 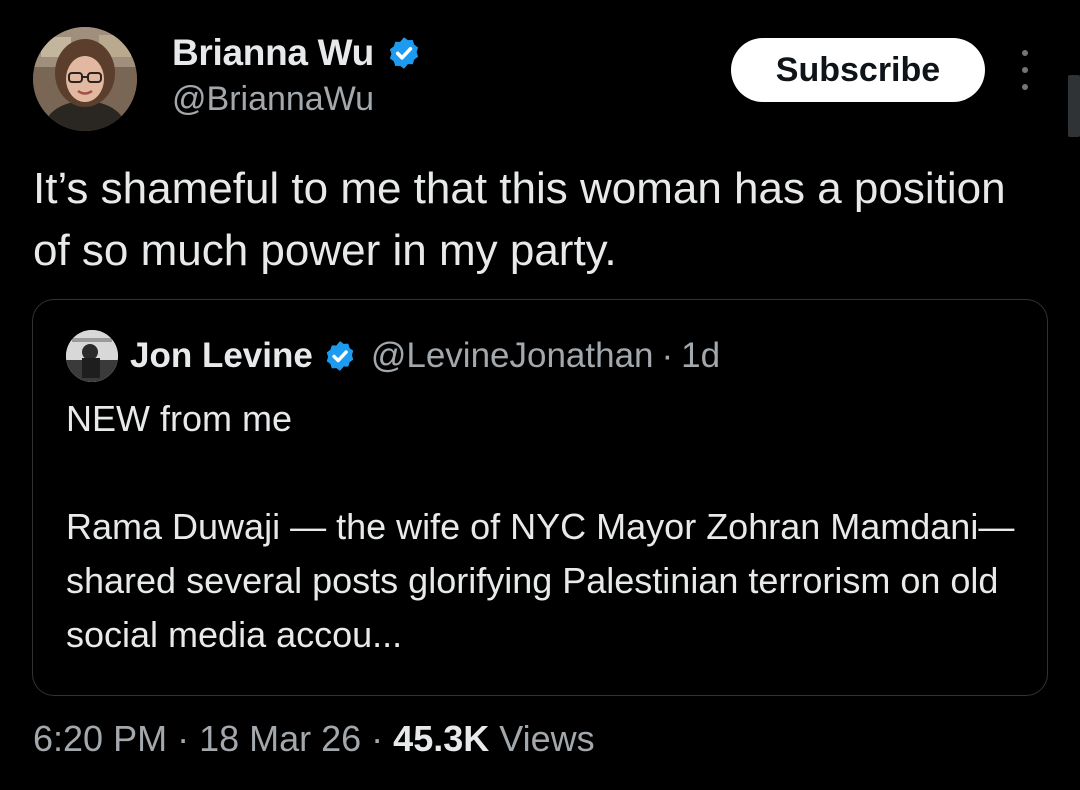 What do you see at coordinates (280, 739) in the screenshot?
I see `tweet-date: 18 Mar 26` at bounding box center [280, 739].